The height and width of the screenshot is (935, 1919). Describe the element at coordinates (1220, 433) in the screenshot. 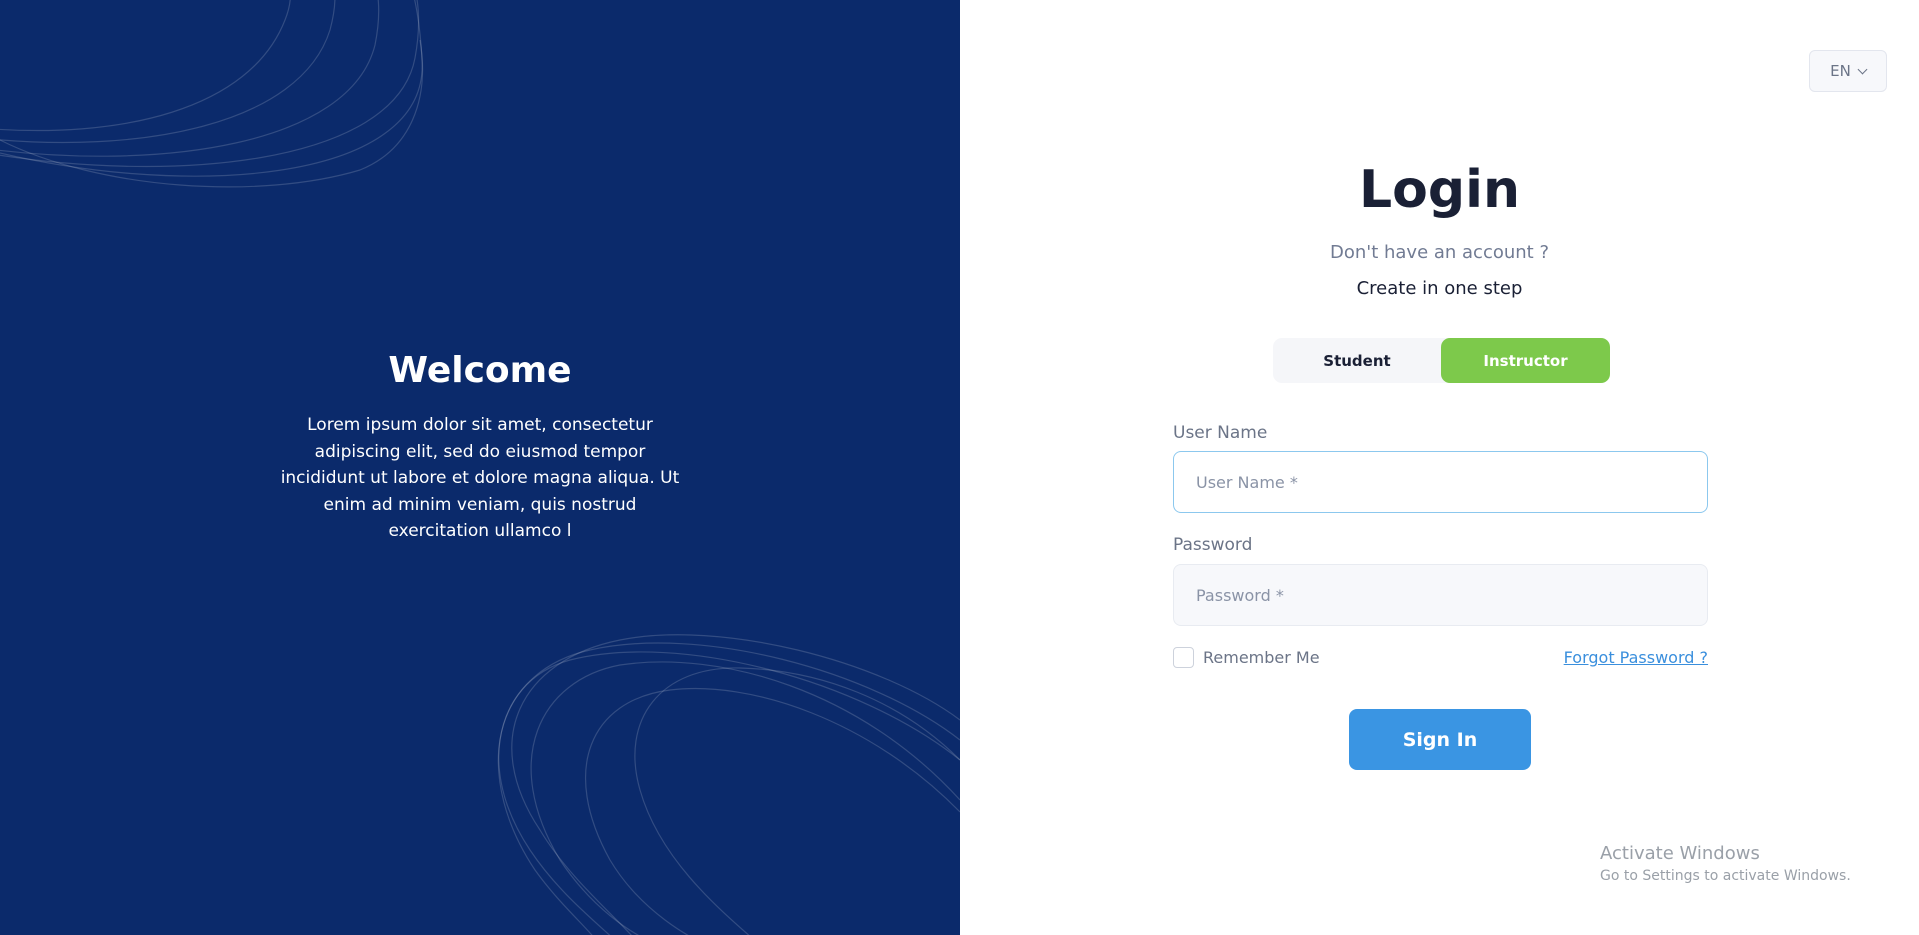

I see `username-label: User Name` at that location.